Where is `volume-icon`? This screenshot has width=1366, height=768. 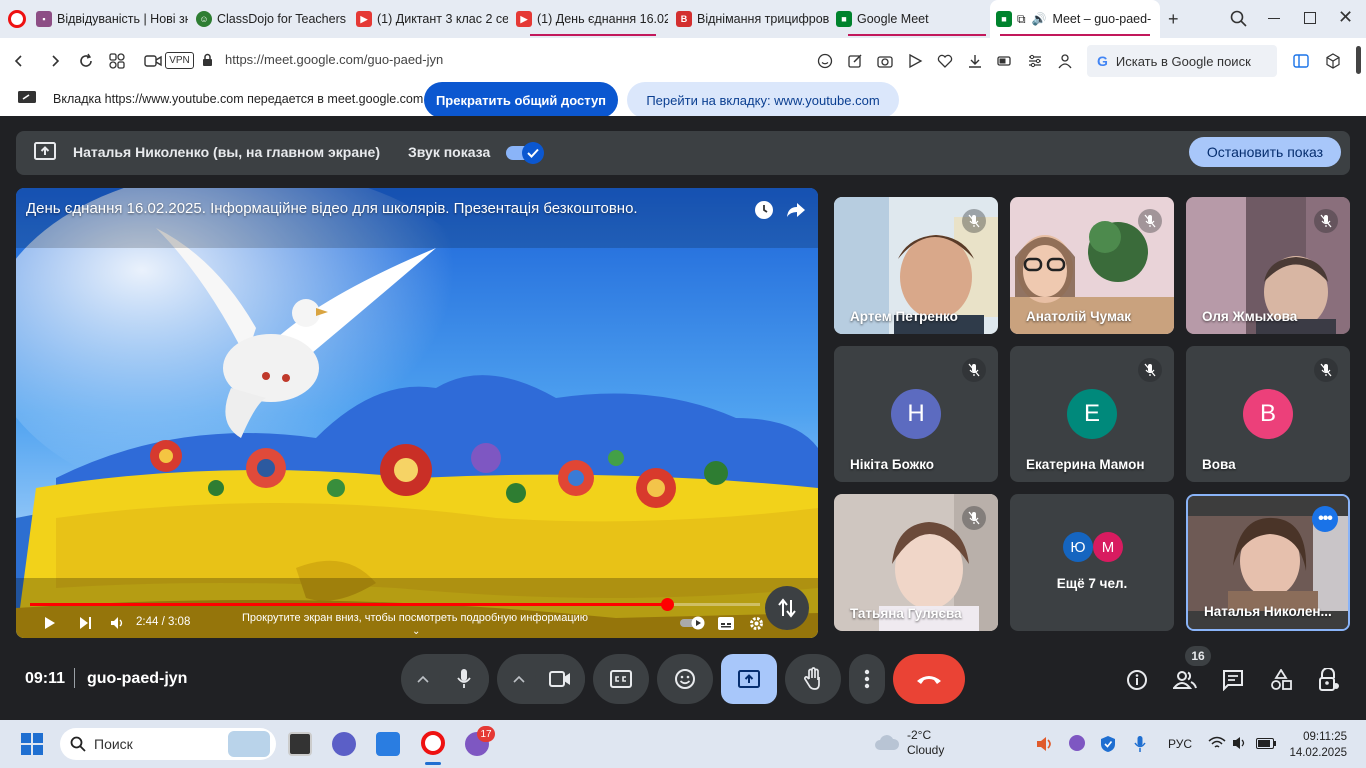 volume-icon is located at coordinates (118, 623).